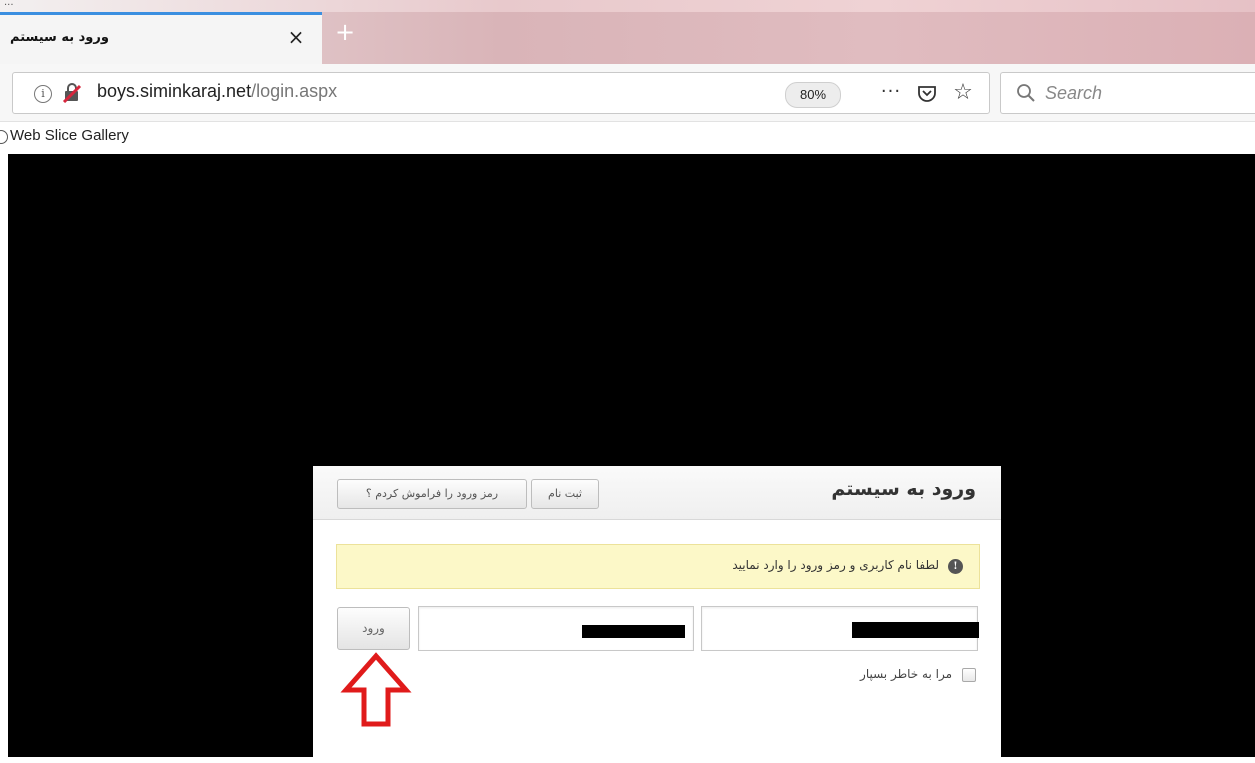 The width and height of the screenshot is (1255, 763). What do you see at coordinates (556, 628) in the screenshot?
I see `password-field` at bounding box center [556, 628].